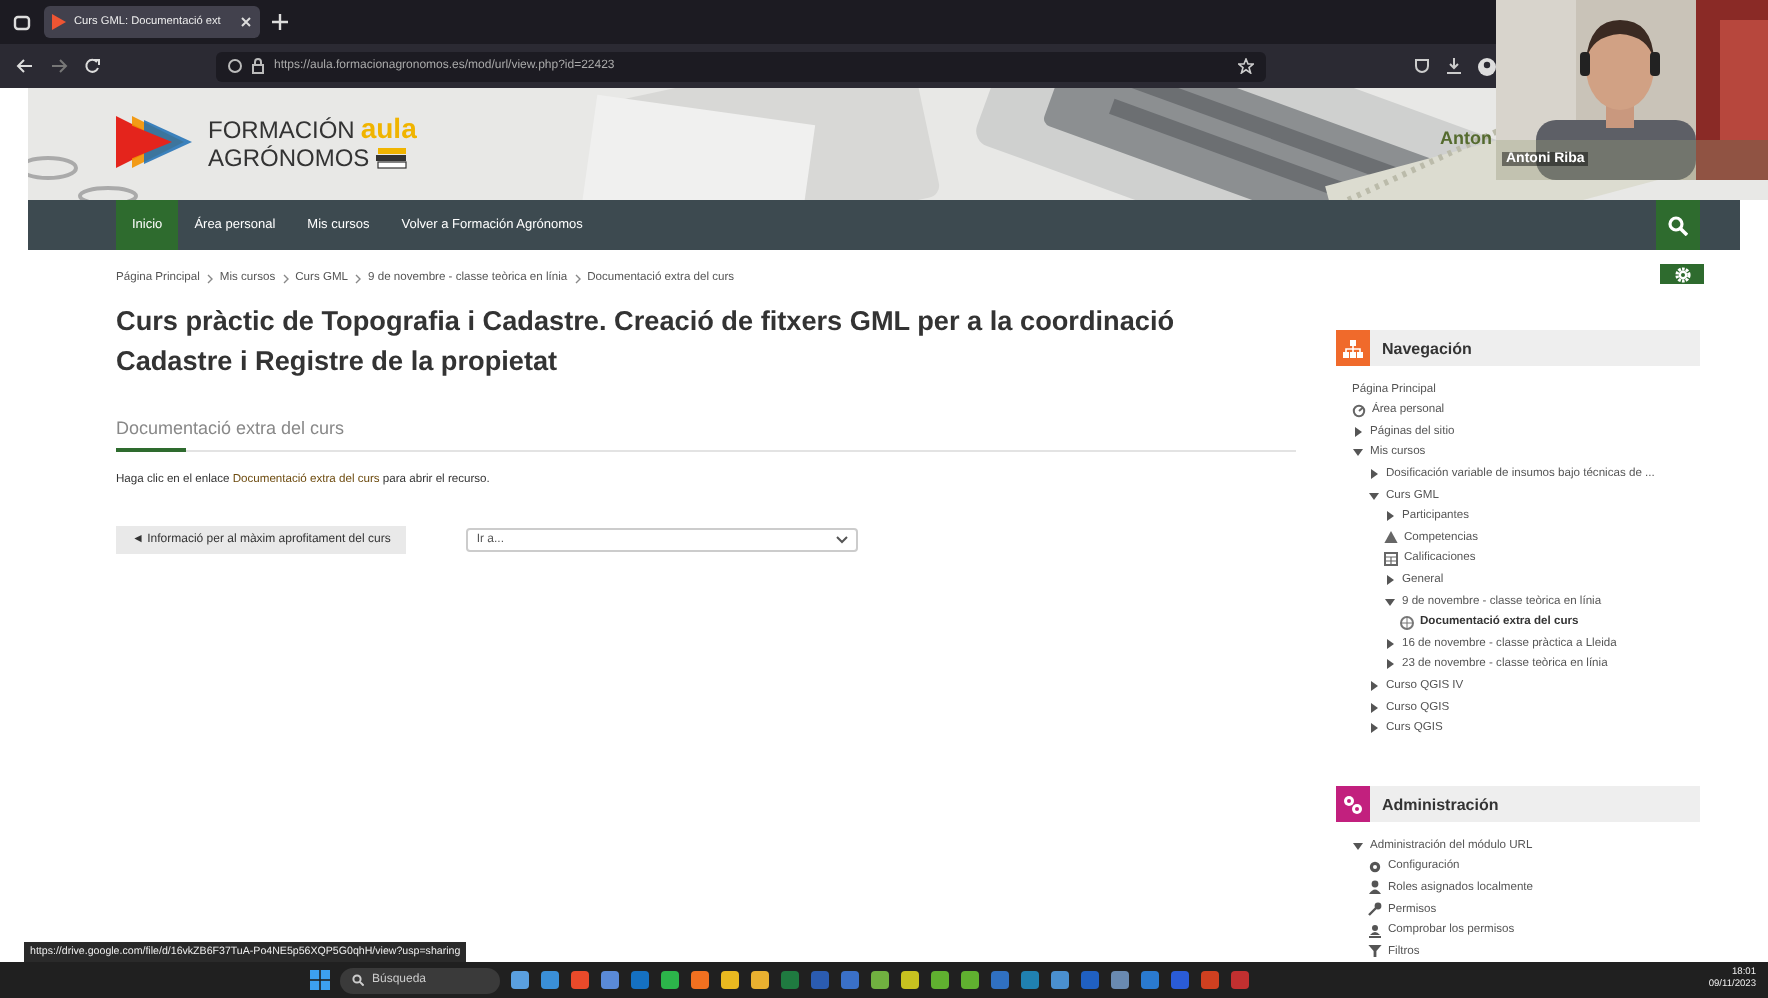 This screenshot has width=1768, height=998. I want to click on key-icon, so click(1375, 909).